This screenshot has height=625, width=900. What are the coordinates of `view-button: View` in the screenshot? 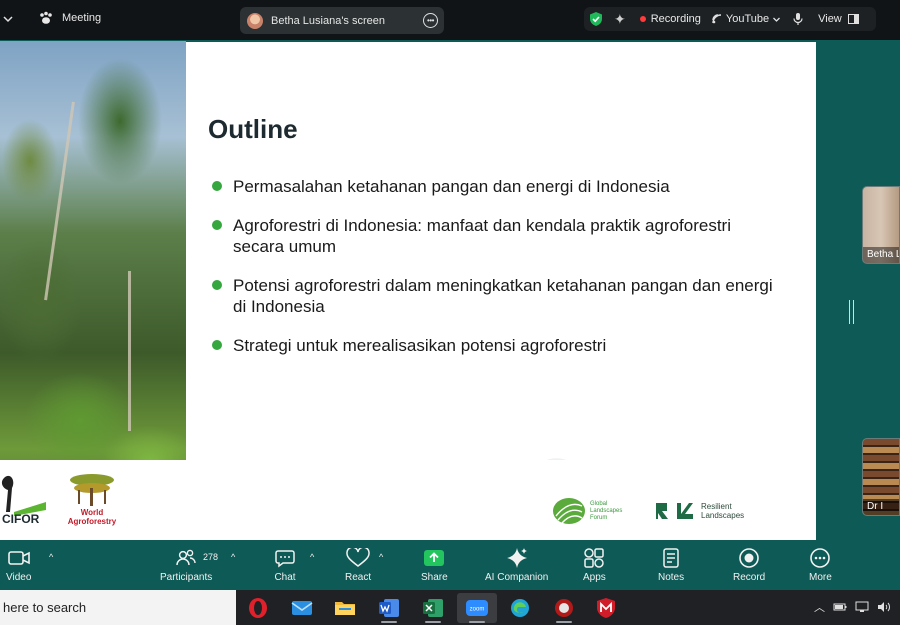 It's located at (838, 19).